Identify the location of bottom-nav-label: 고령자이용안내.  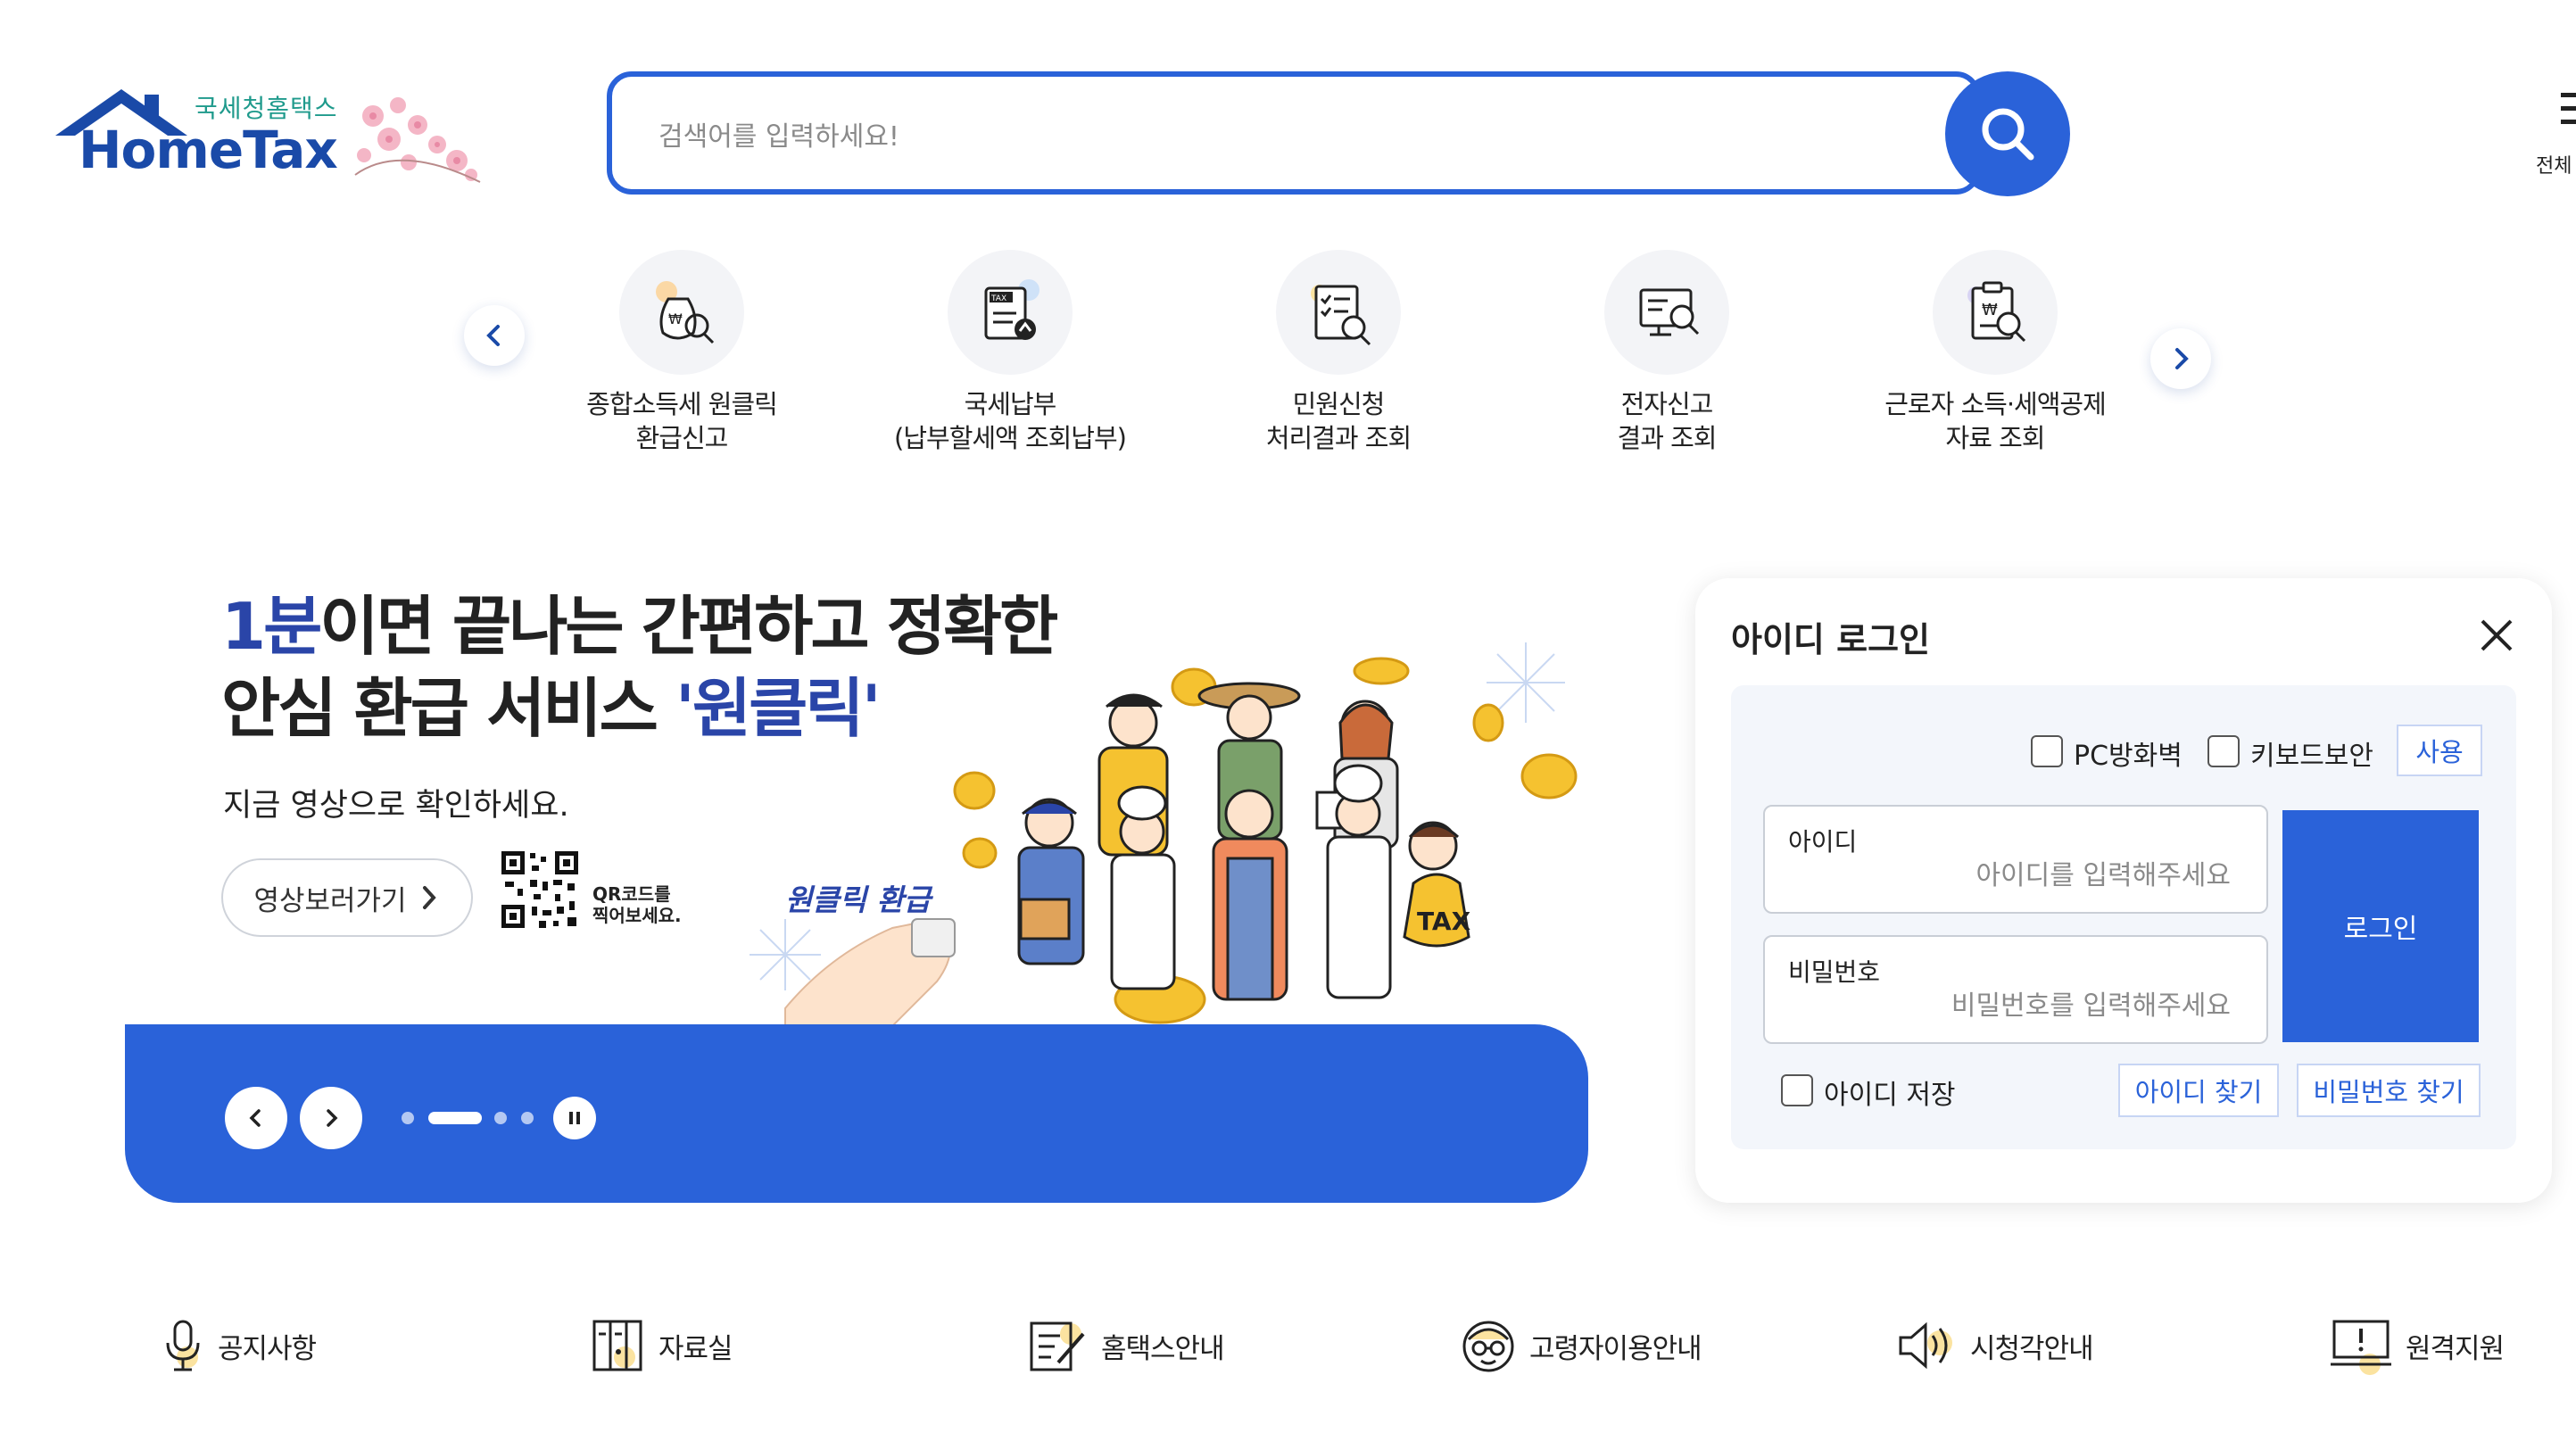
(1615, 1348).